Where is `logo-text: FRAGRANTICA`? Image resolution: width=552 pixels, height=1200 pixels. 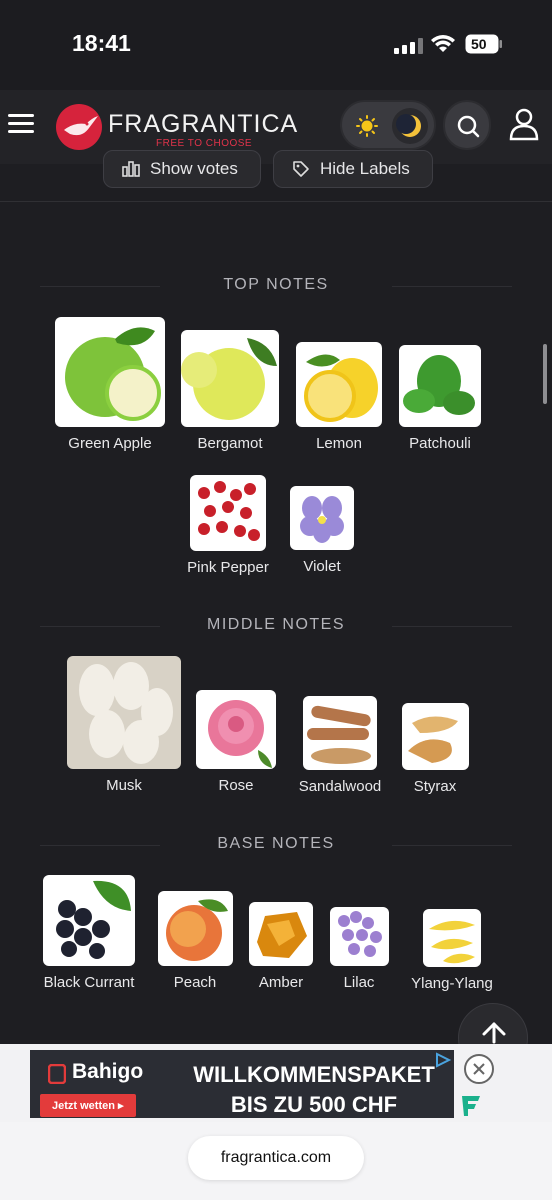 logo-text: FRAGRANTICA is located at coordinates (203, 124).